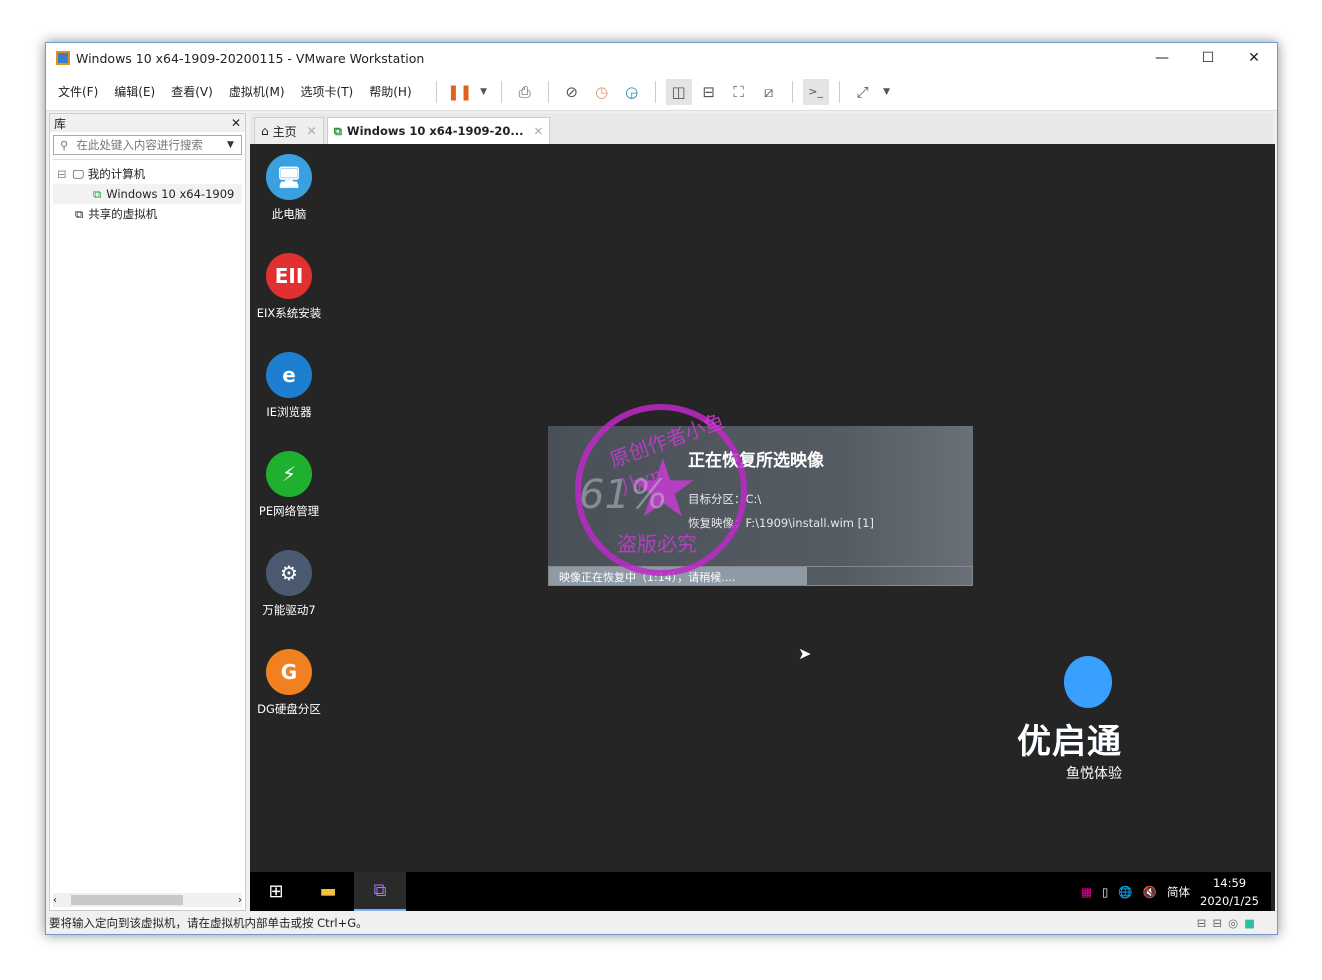  What do you see at coordinates (756, 461) in the screenshot?
I see `dialog-title: 正在恢复所选映像` at bounding box center [756, 461].